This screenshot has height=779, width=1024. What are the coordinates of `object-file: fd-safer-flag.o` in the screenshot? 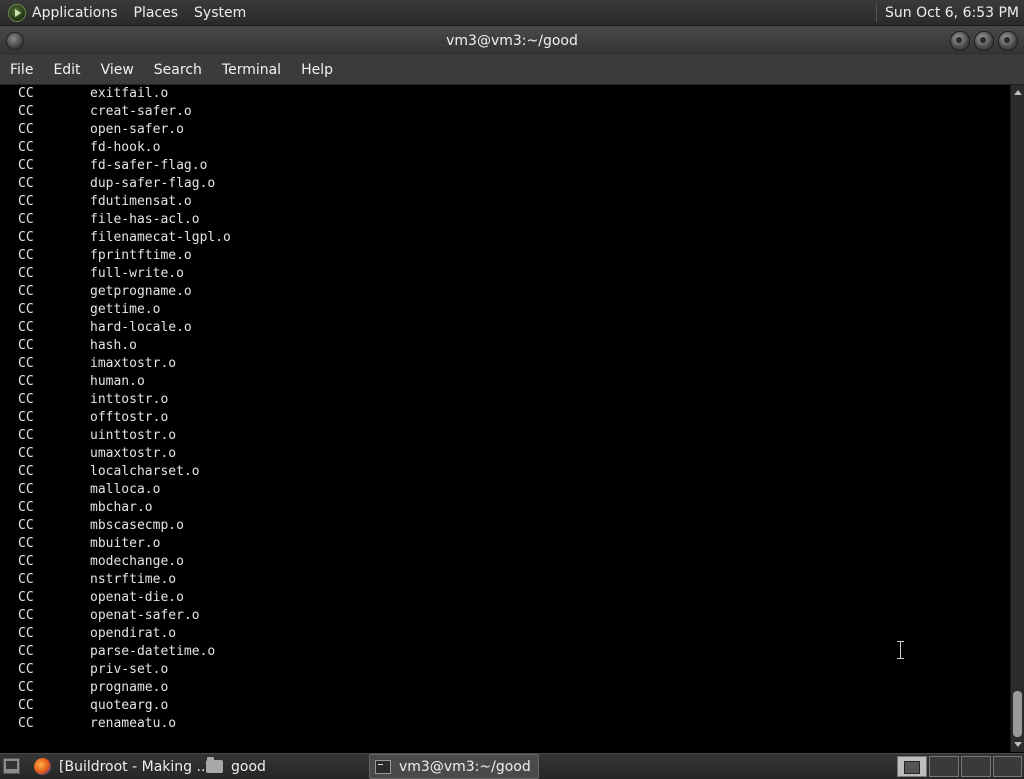 It's located at (149, 165).